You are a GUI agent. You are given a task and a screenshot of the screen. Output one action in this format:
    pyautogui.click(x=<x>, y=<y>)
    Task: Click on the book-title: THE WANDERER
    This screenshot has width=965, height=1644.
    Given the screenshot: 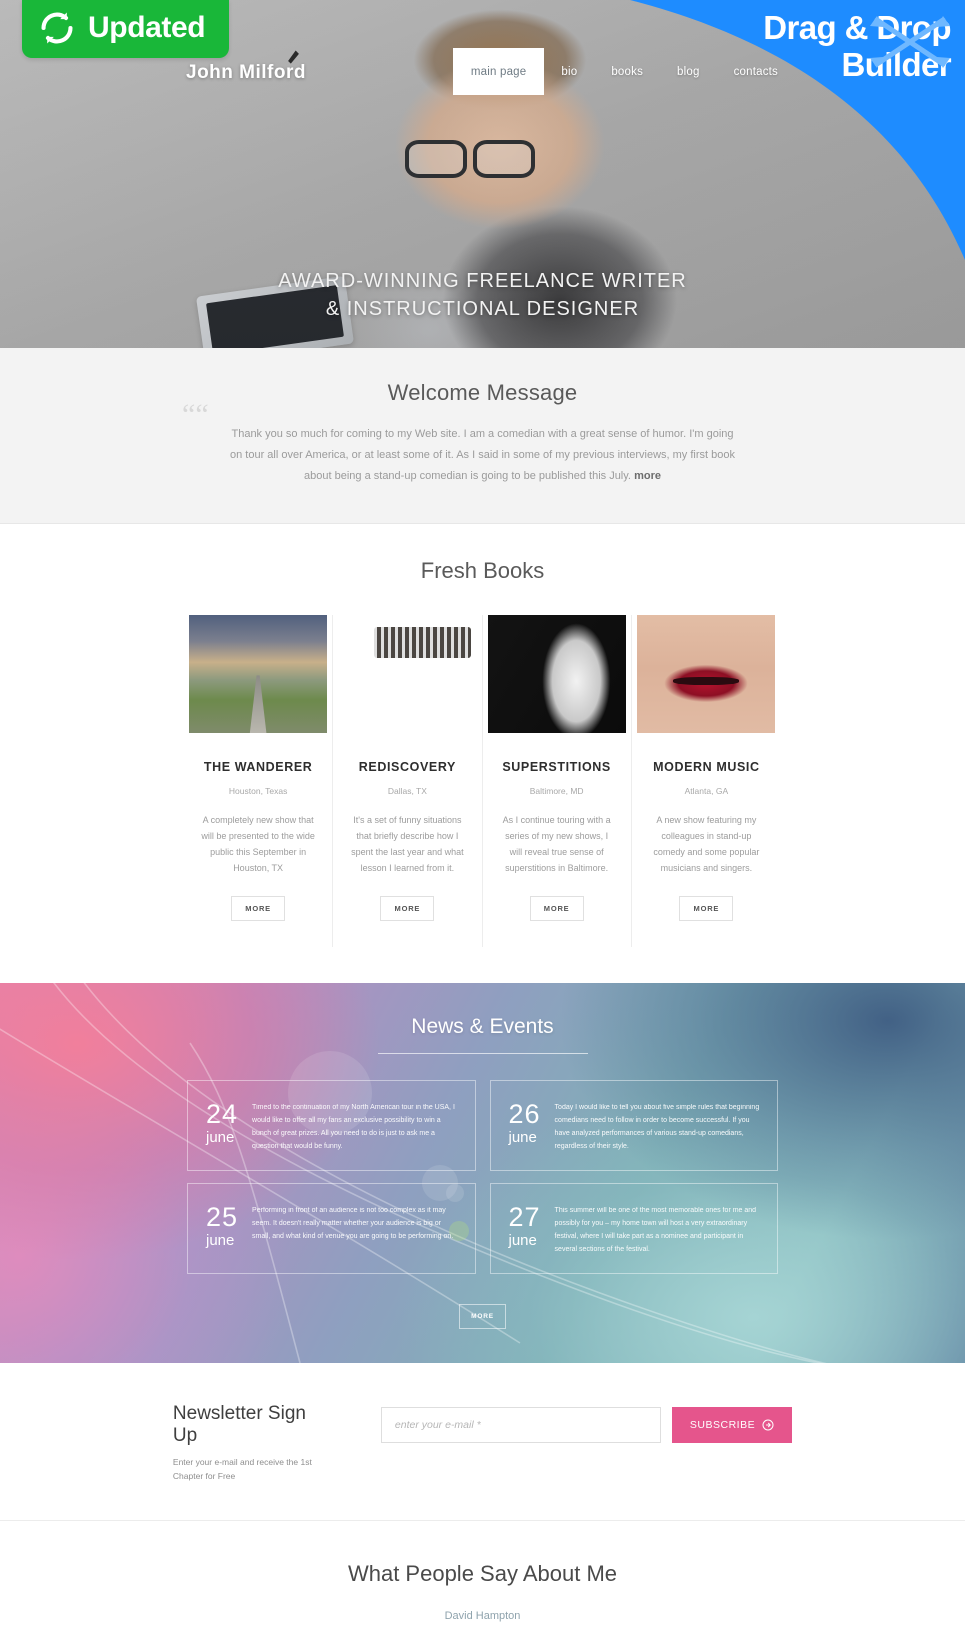 What is the action you would take?
    pyautogui.click(x=258, y=767)
    